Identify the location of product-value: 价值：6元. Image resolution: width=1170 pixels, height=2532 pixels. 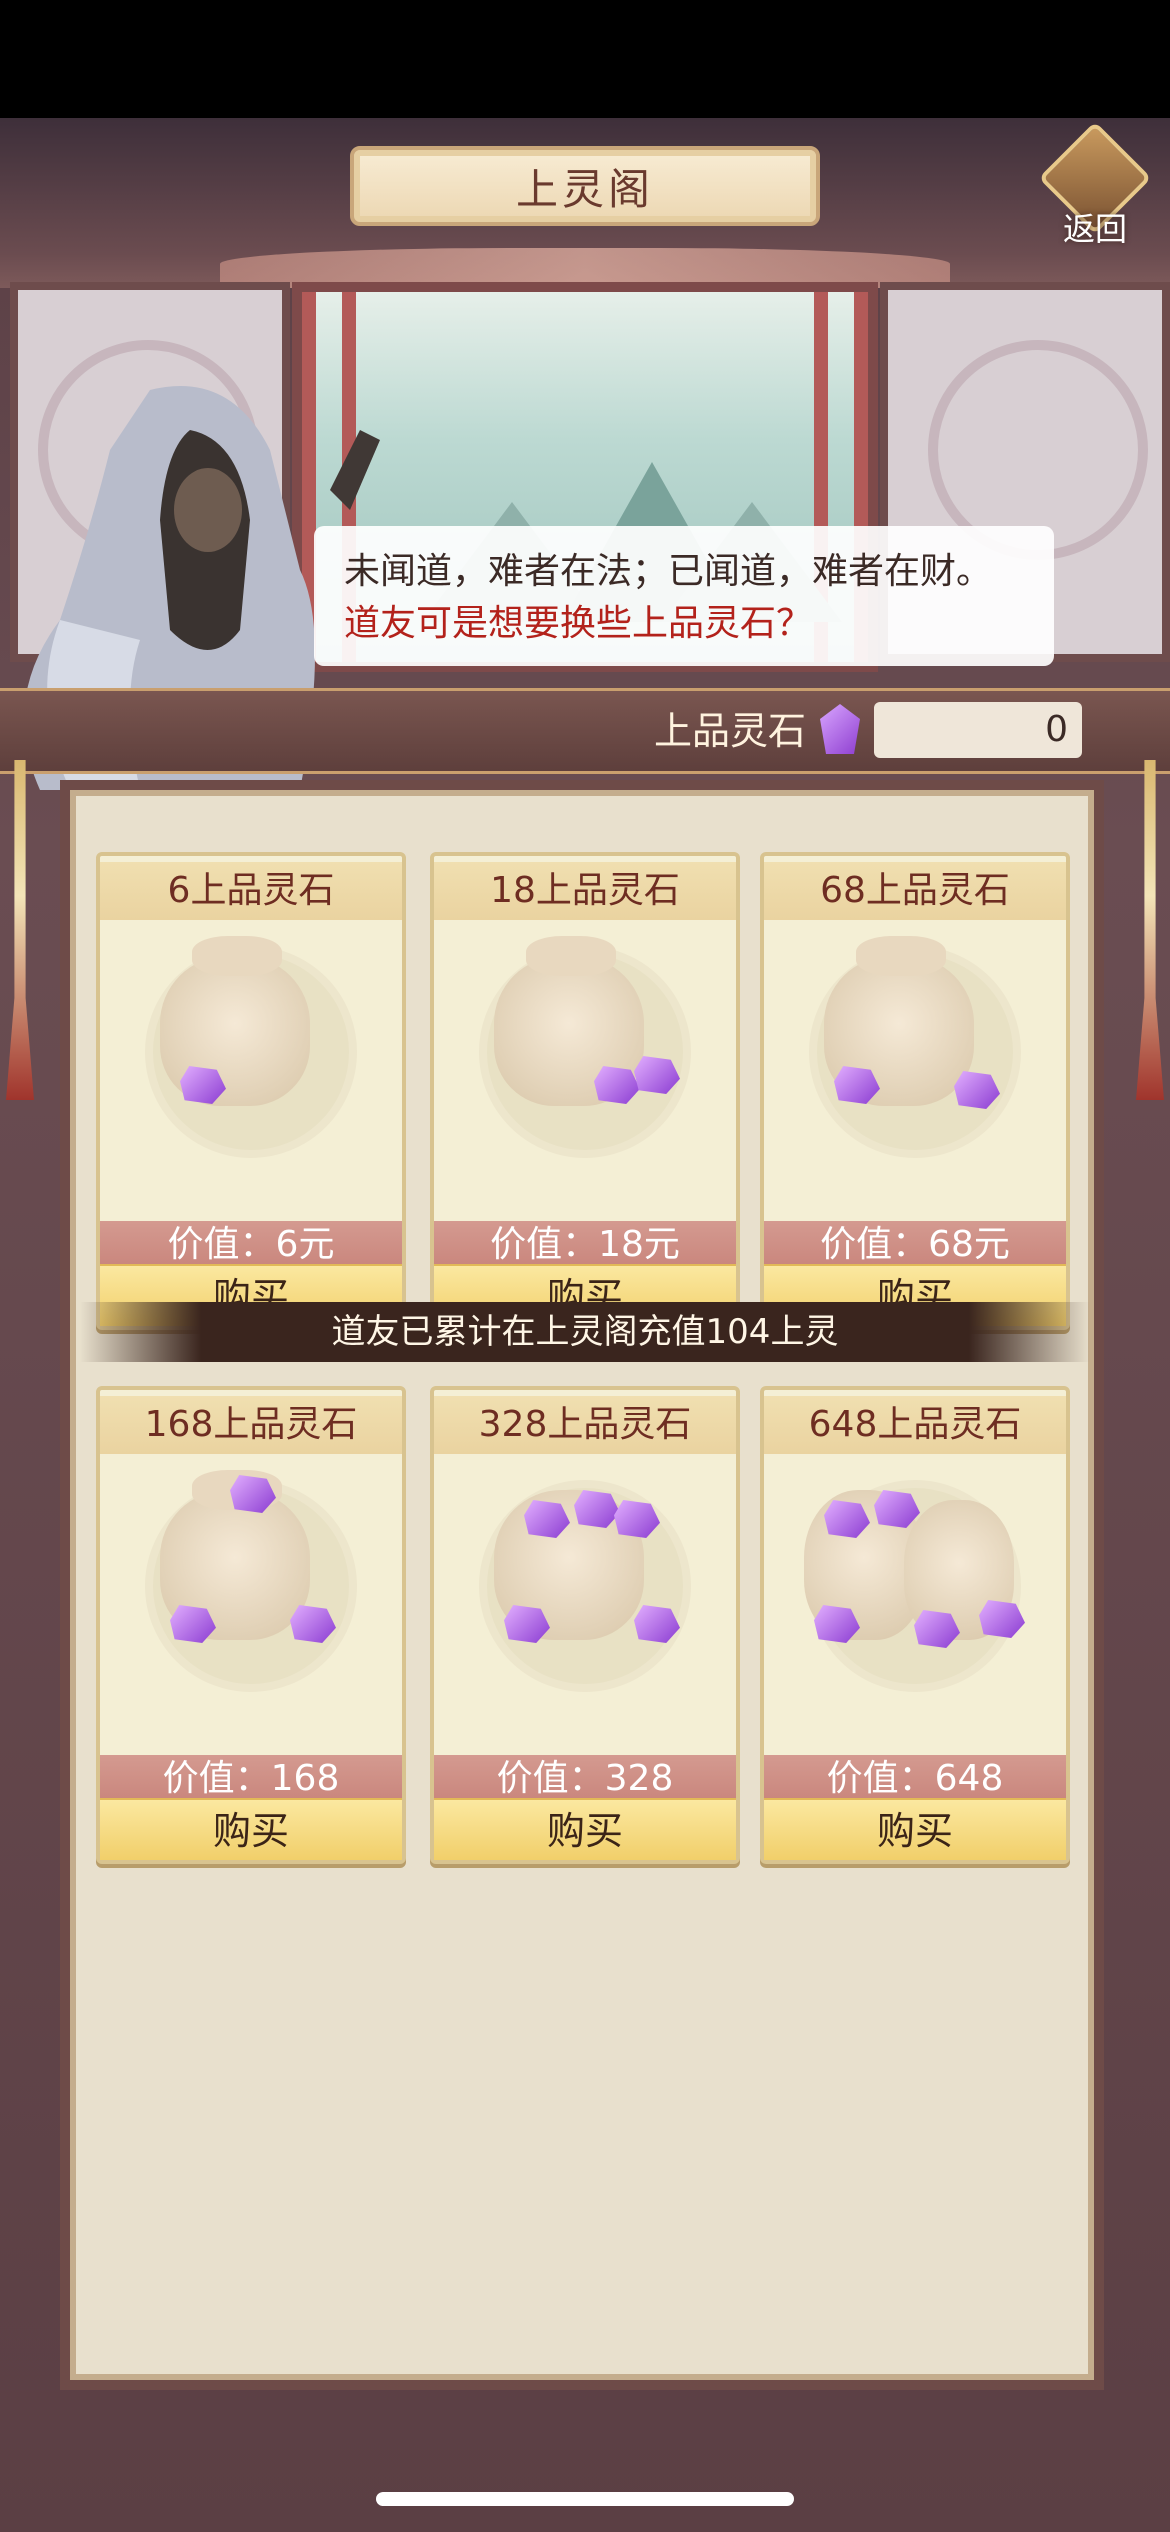
(251, 1245).